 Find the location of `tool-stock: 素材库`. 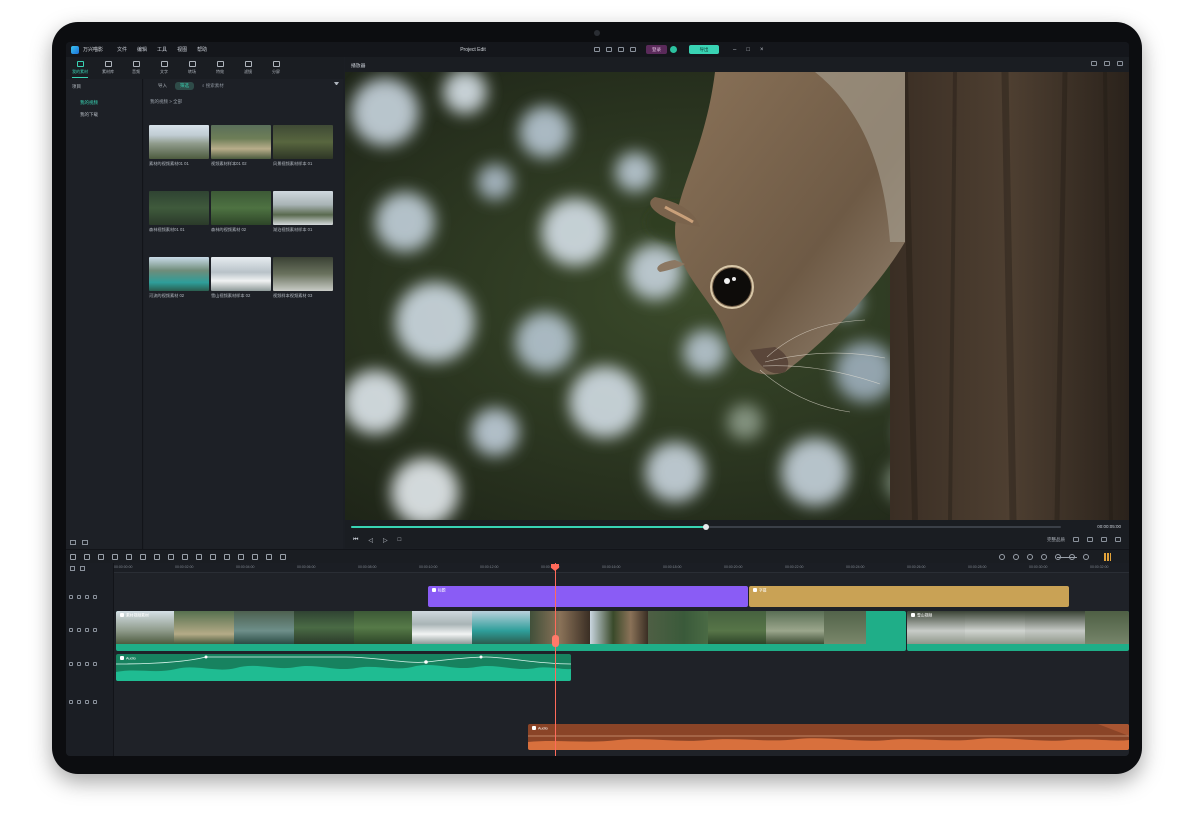

tool-stock: 素材库 is located at coordinates (108, 68).